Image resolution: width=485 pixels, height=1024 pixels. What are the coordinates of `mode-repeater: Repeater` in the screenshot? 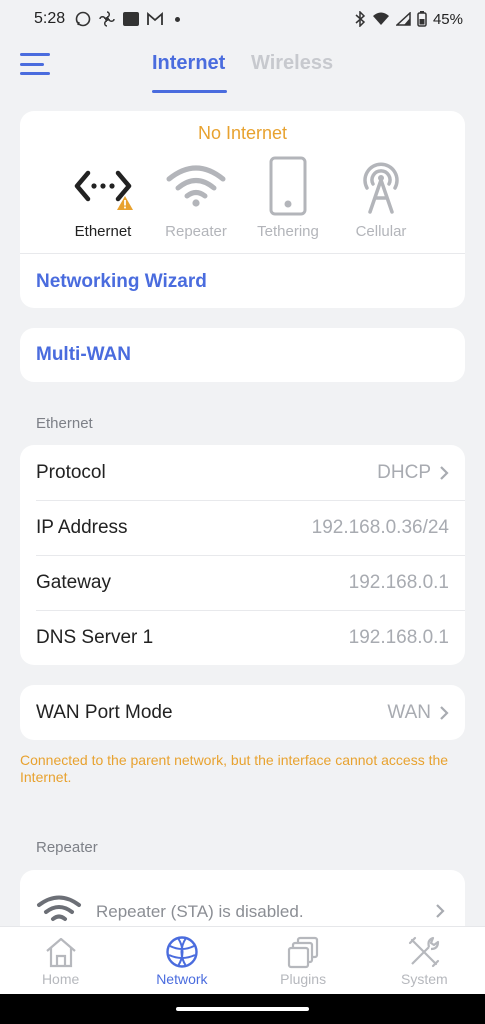 It's located at (196, 197).